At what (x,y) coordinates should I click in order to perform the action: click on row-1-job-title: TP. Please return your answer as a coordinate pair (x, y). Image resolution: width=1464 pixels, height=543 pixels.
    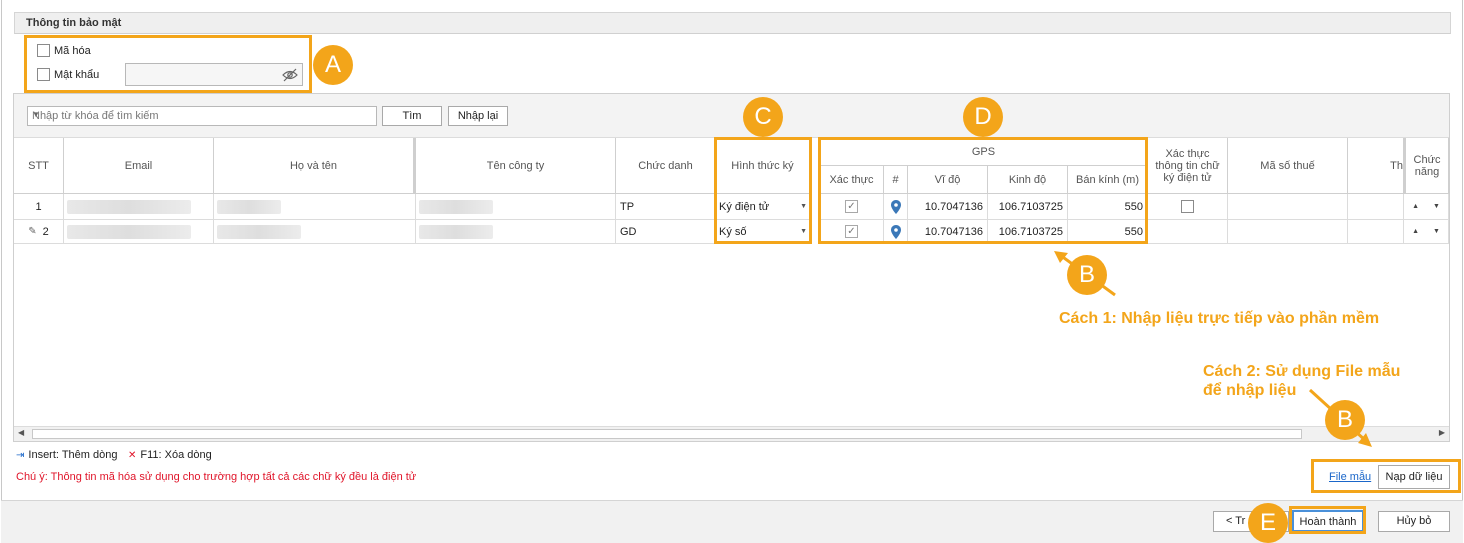
    Looking at the image, I should click on (666, 207).